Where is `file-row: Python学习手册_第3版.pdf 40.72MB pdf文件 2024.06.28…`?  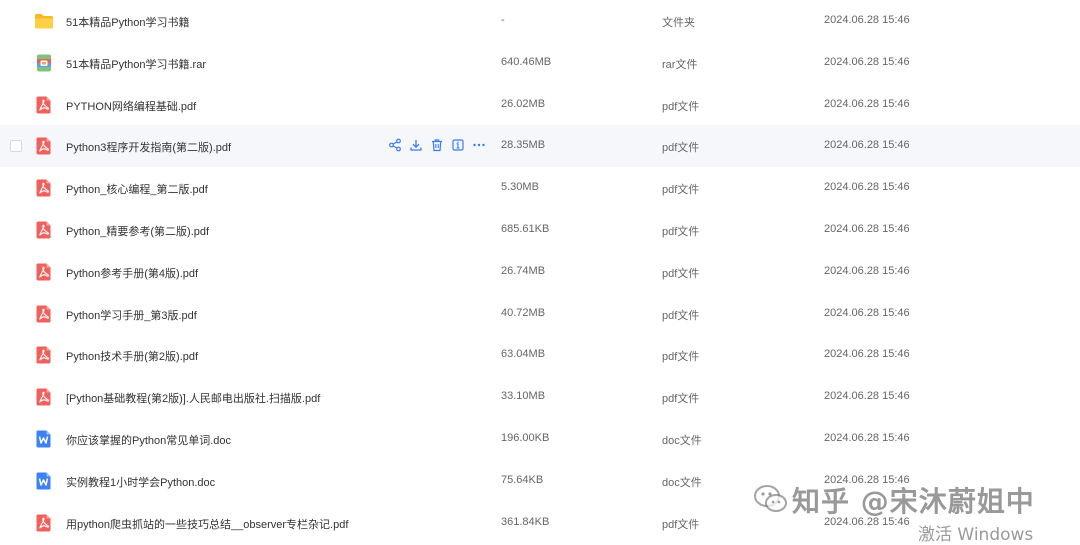
file-row: Python学习手册_第3版.pdf 40.72MB pdf文件 2024.06.28… is located at coordinates (540, 314).